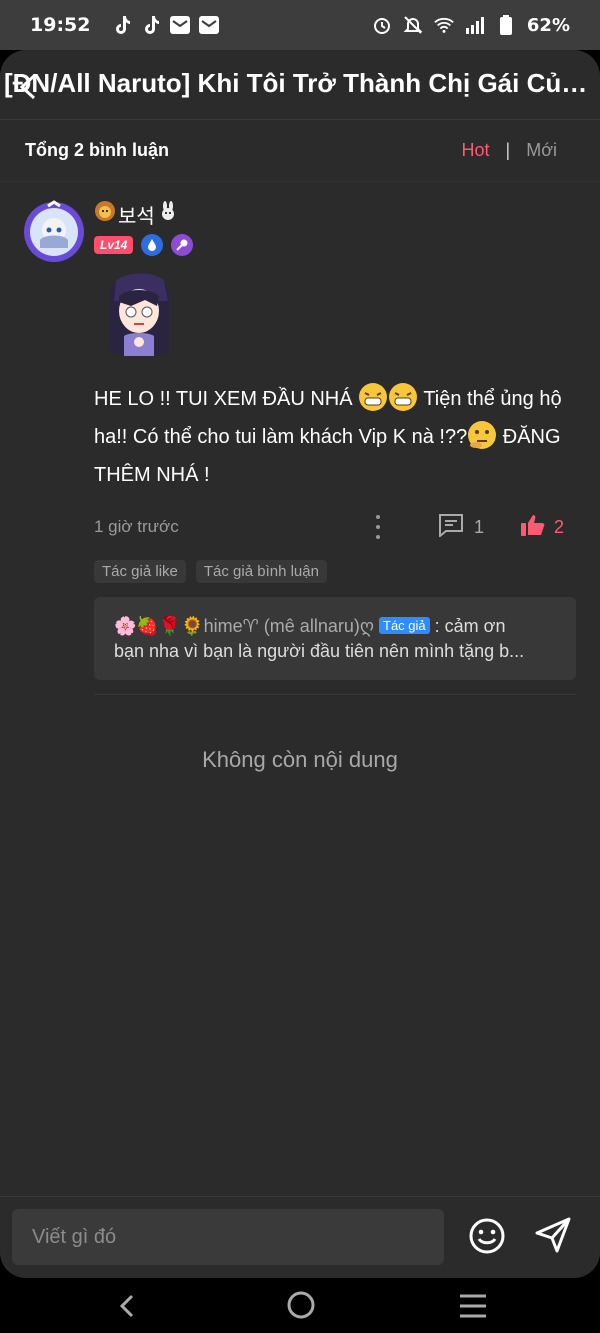 The height and width of the screenshot is (1333, 600). I want to click on avatar, so click(54, 232).